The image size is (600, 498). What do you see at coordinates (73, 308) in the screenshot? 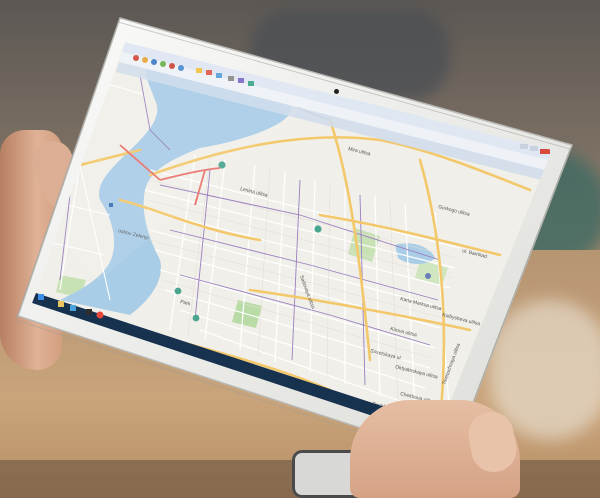
I see `app-taskbar-icon` at bounding box center [73, 308].